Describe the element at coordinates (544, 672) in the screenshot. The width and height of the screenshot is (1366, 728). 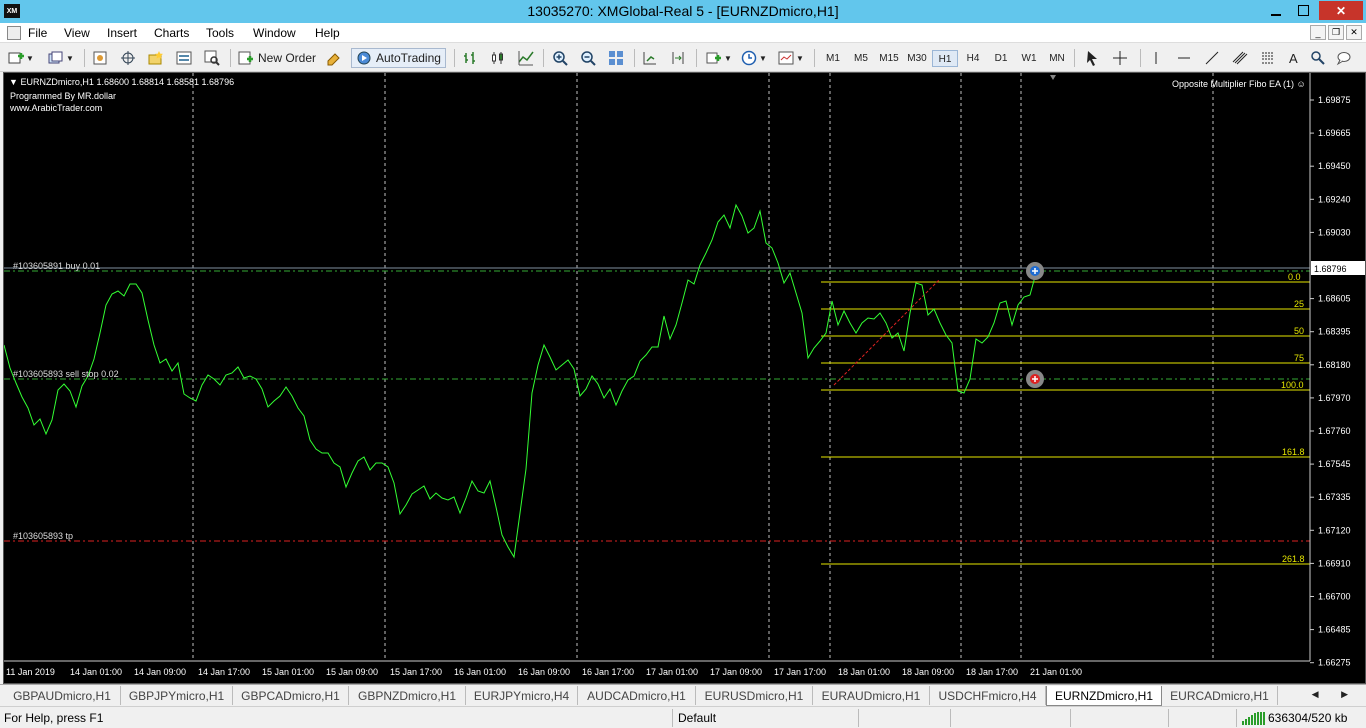
I see `time-tick-label: 16 Jan 09:00` at that location.